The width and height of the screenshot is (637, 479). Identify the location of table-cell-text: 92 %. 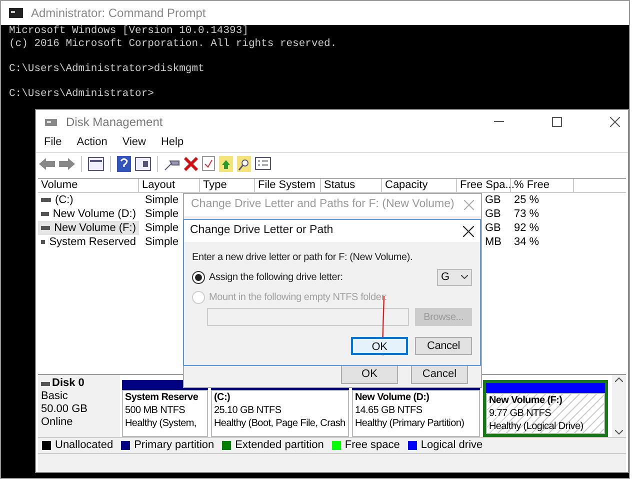
(526, 228).